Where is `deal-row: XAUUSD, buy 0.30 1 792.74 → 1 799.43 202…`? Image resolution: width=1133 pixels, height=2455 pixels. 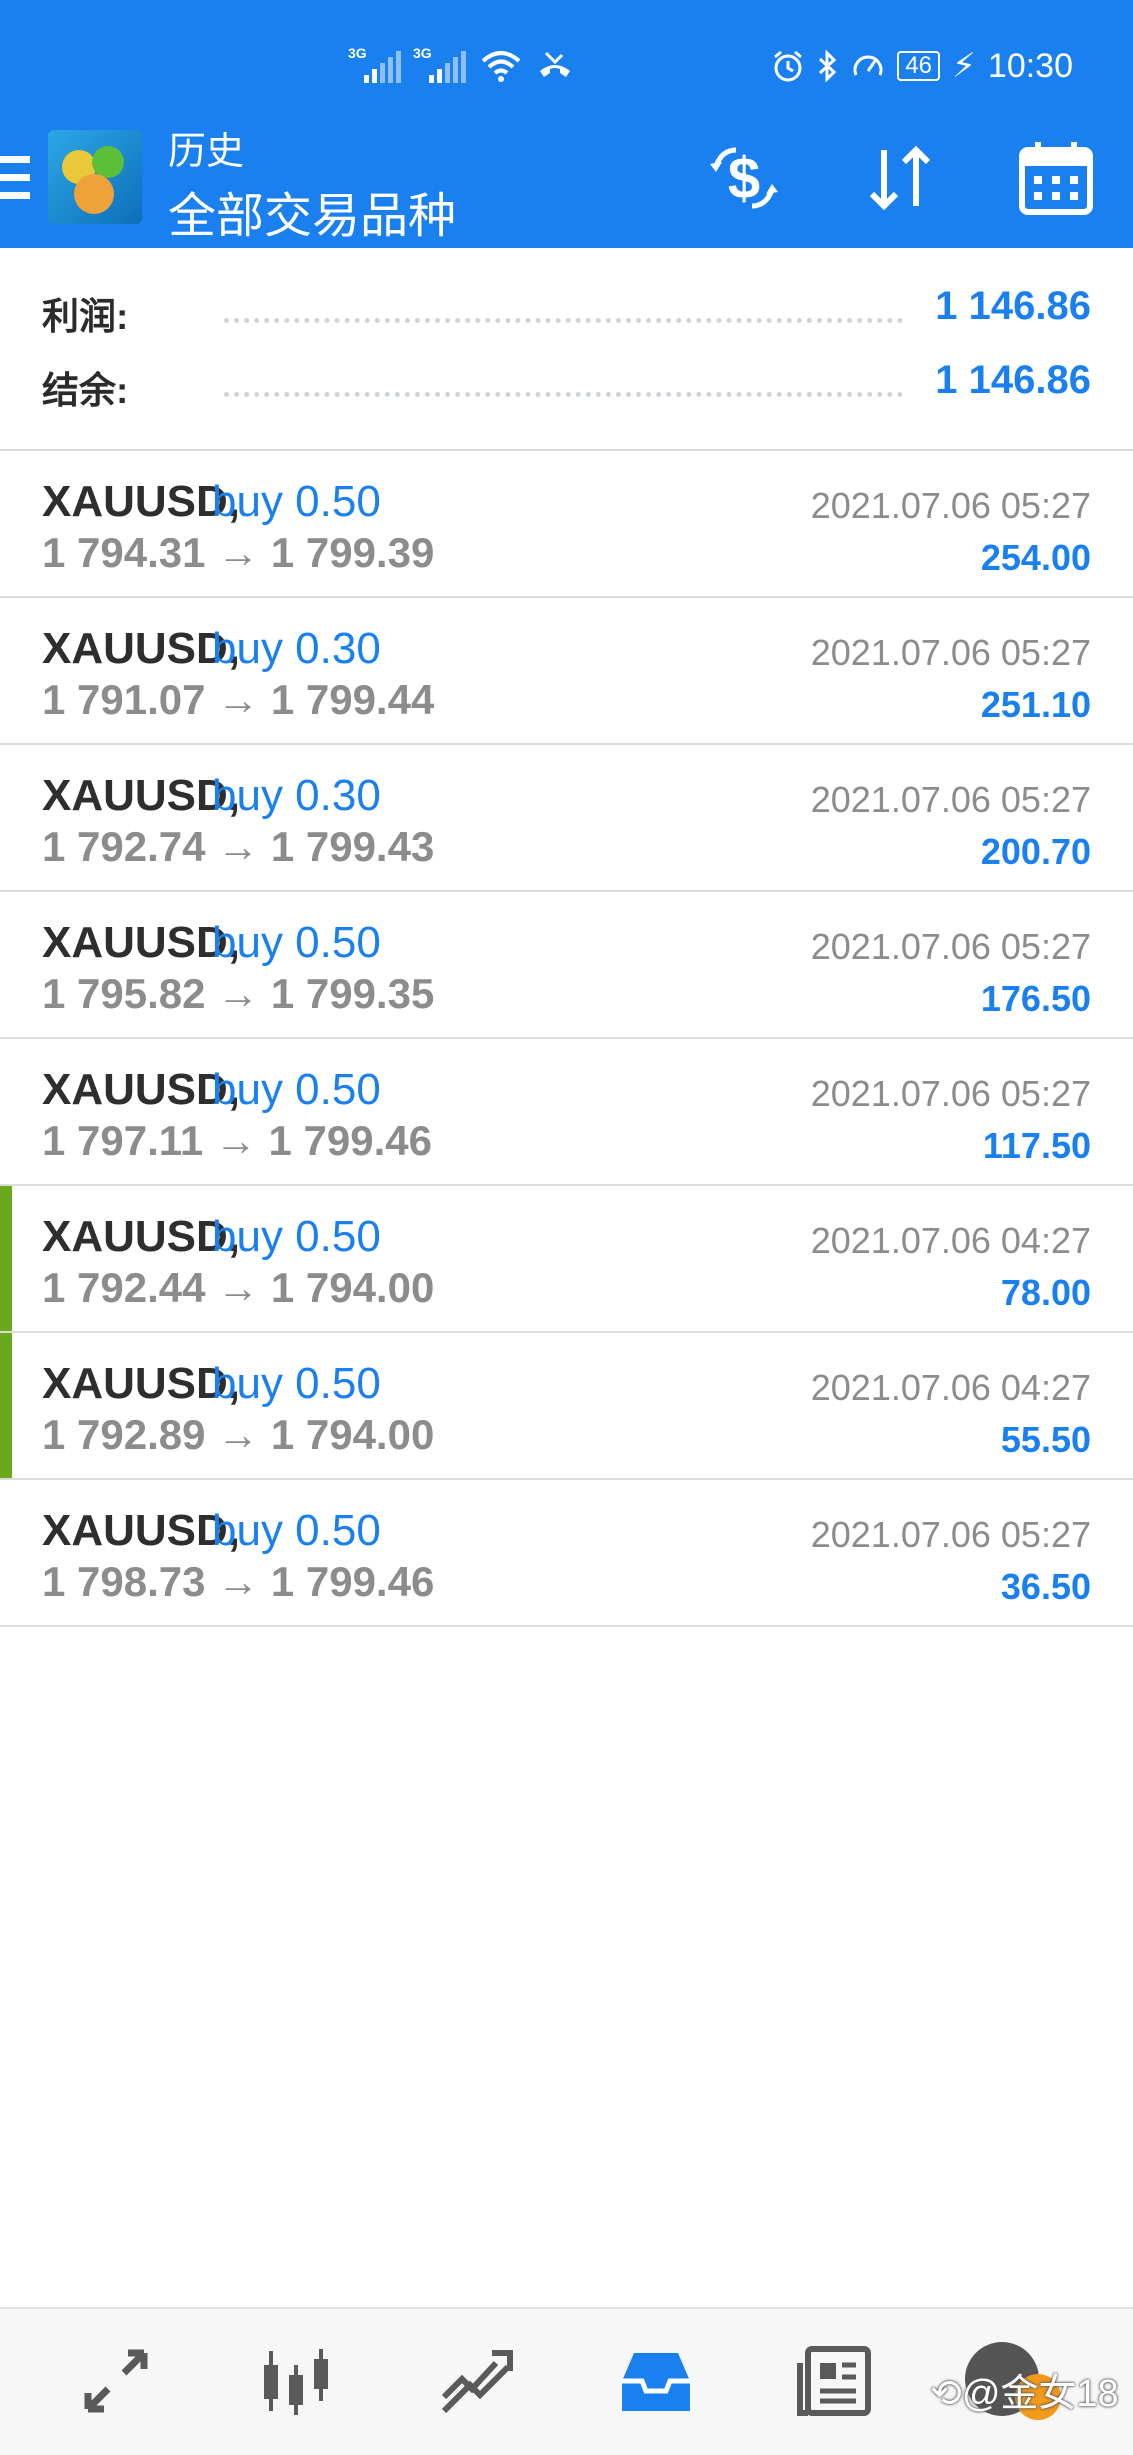 deal-row: XAUUSD, buy 0.30 1 792.74 → 1 799.43 202… is located at coordinates (566, 818).